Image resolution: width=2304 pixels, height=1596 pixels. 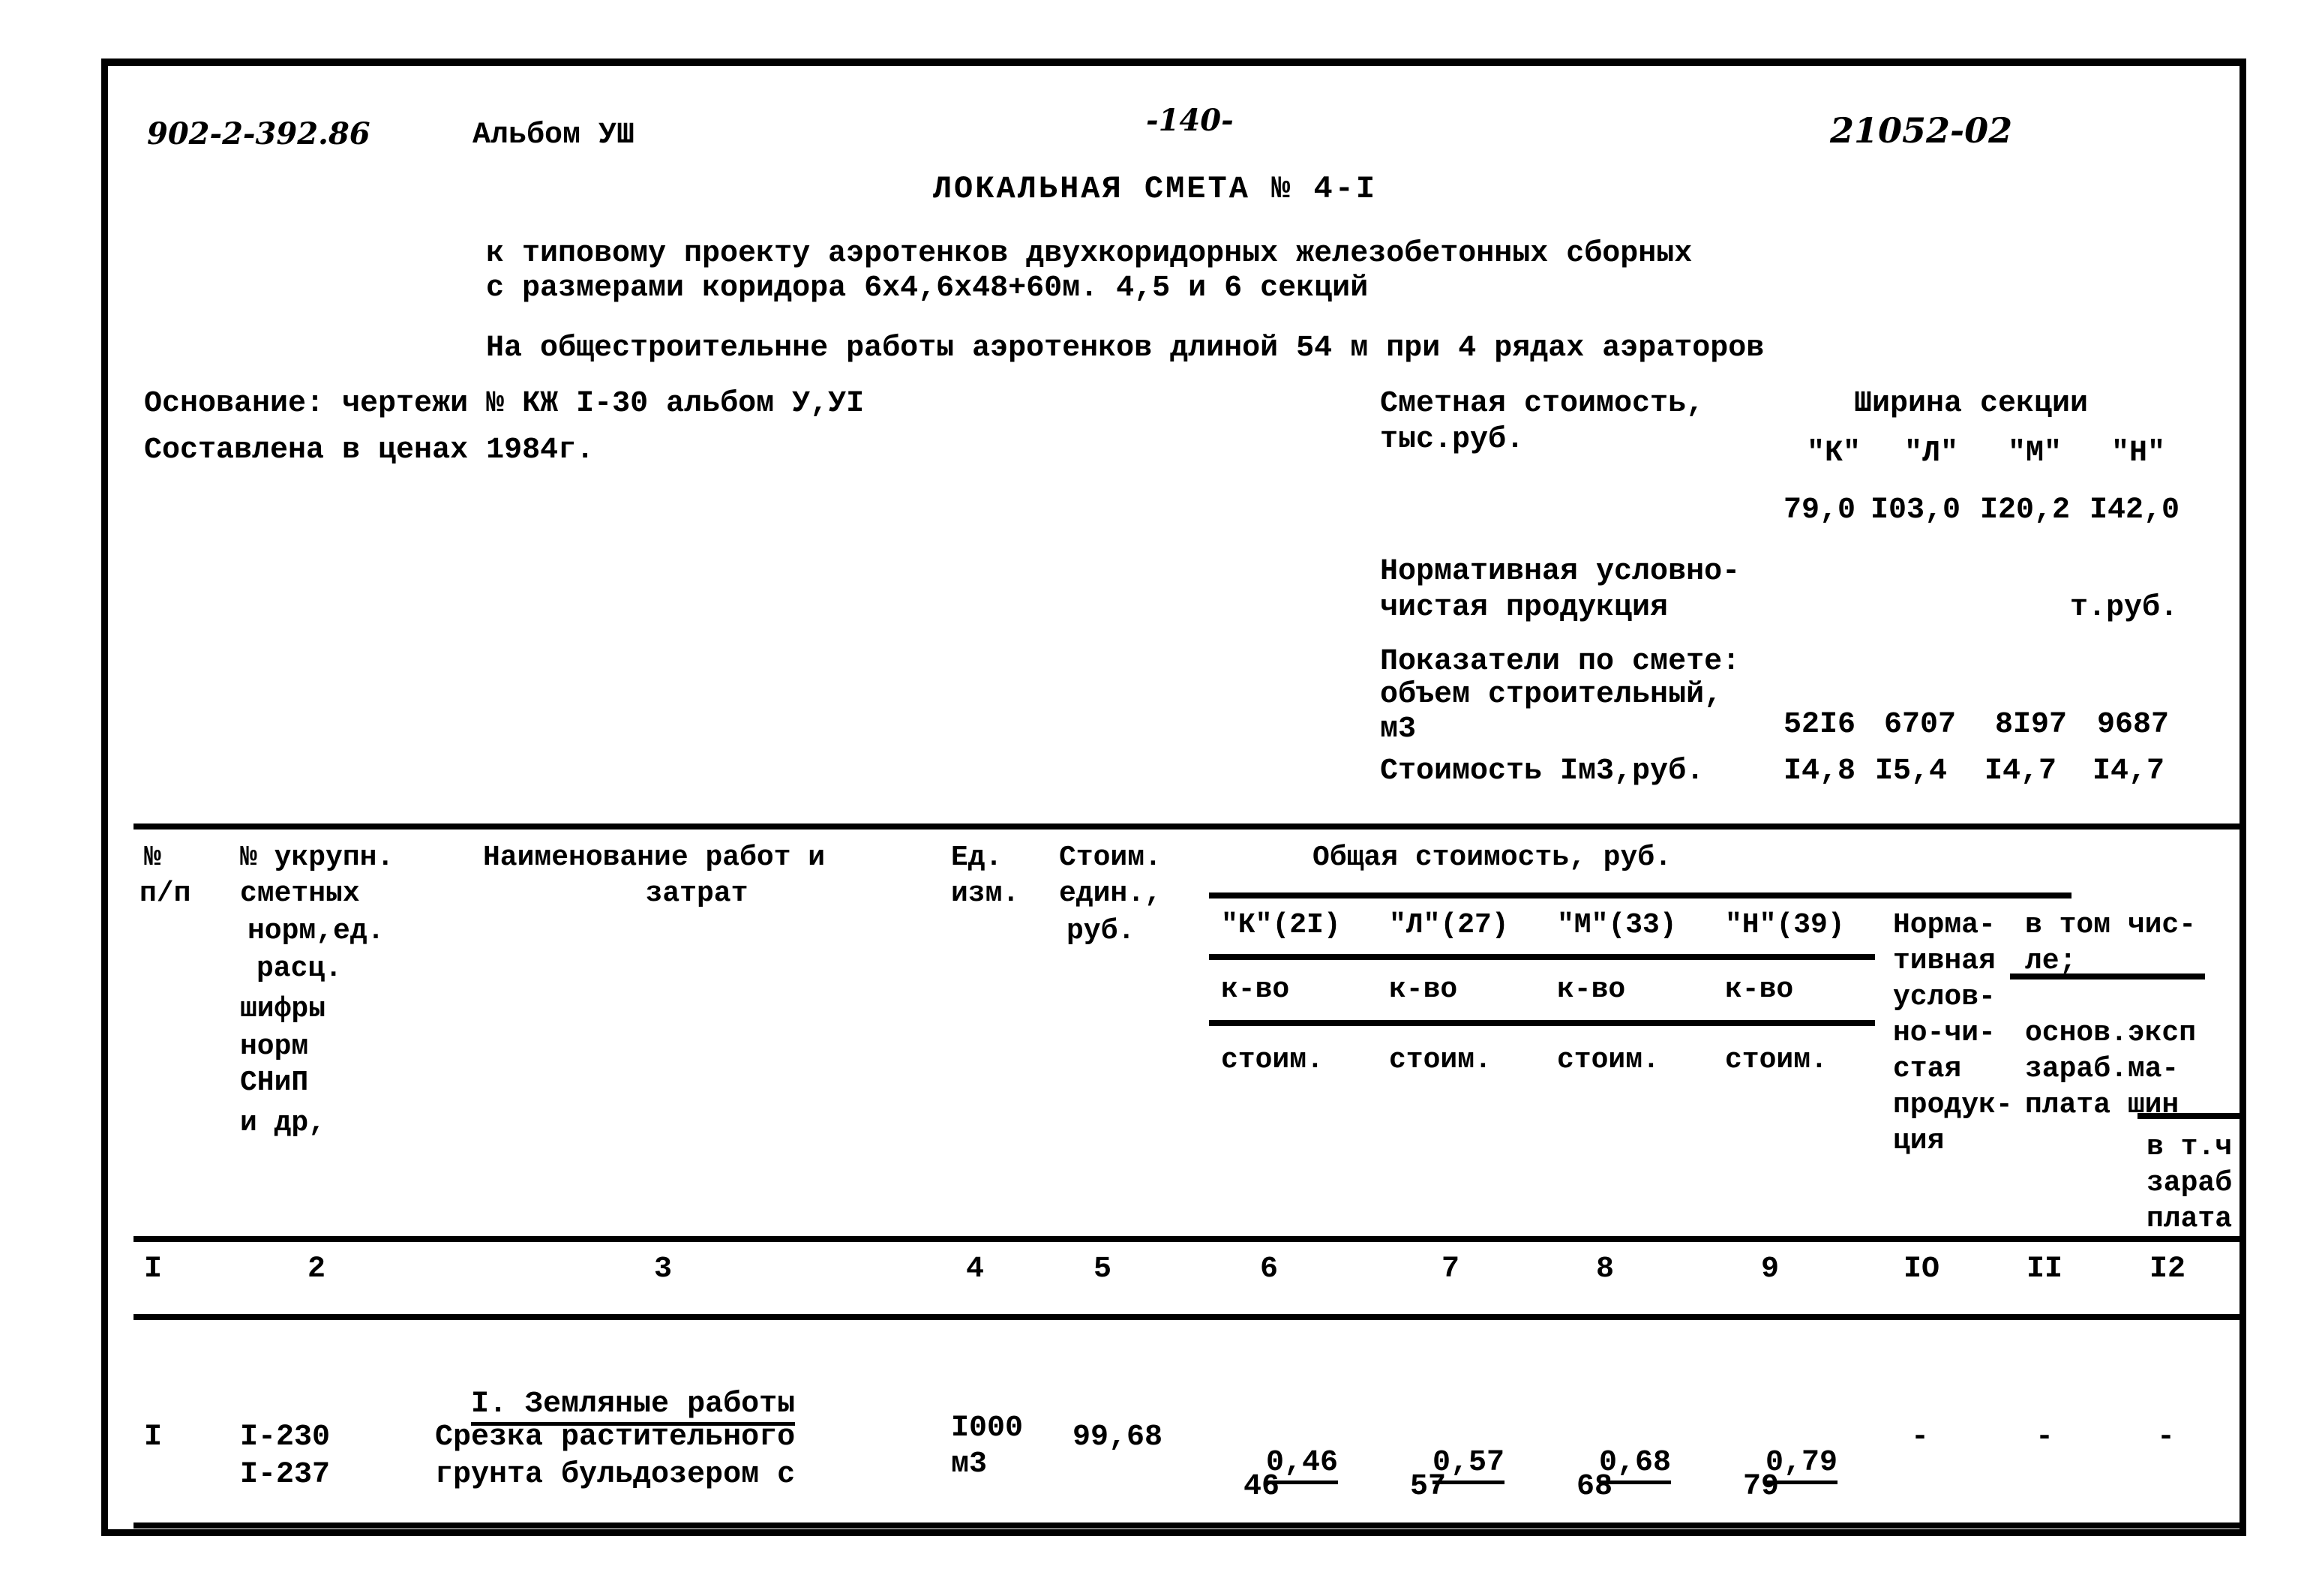 I want to click on col2-header-line-1: № укрупн., so click(x=317, y=858).